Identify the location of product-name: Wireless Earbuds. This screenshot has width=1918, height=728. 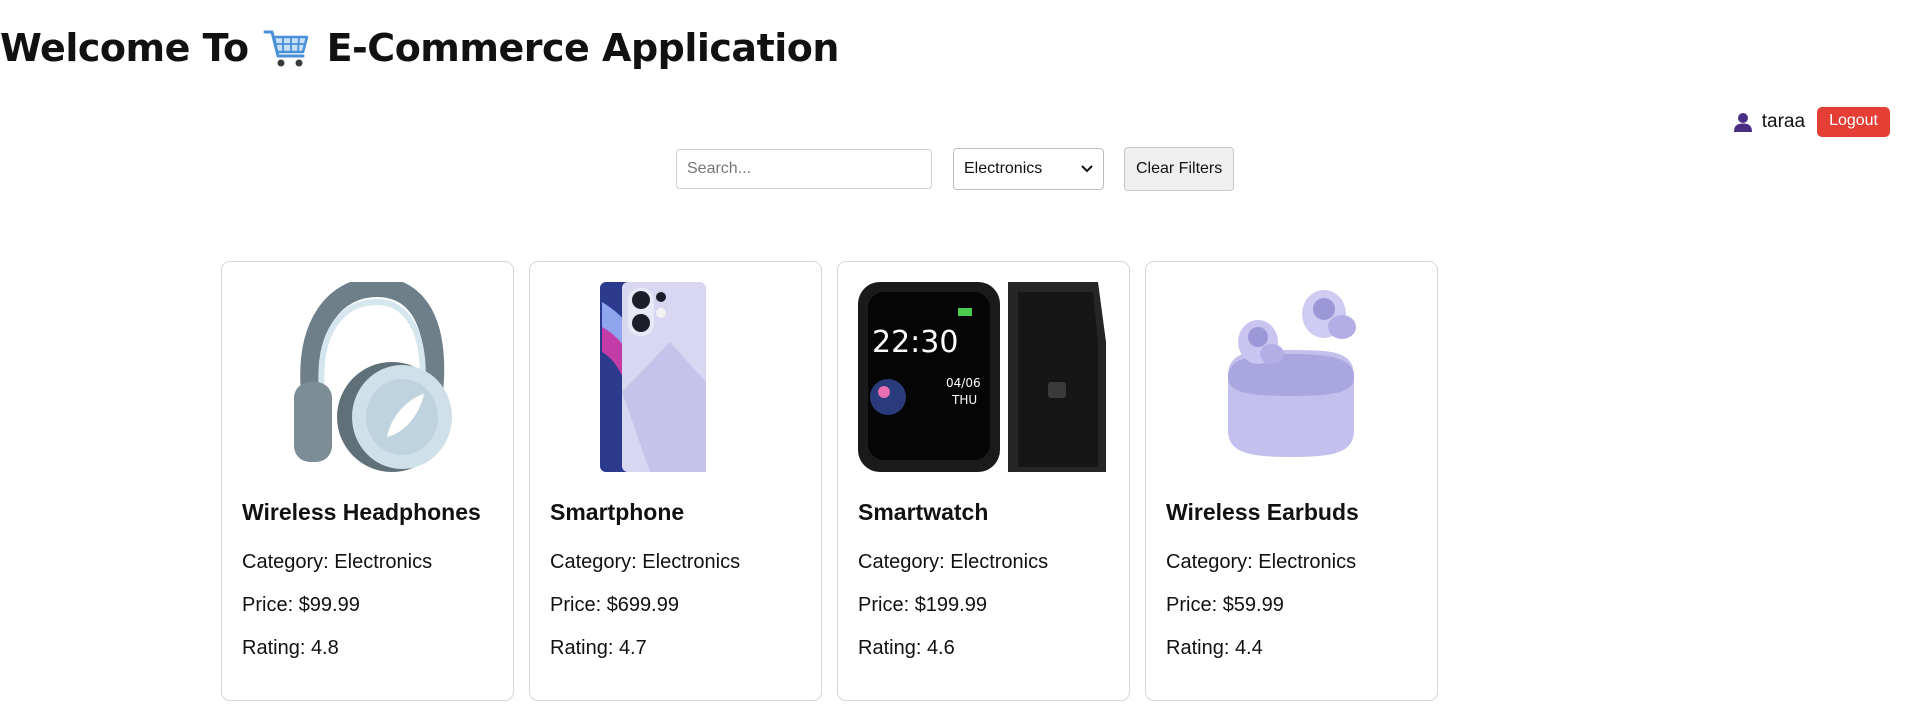
(1262, 512).